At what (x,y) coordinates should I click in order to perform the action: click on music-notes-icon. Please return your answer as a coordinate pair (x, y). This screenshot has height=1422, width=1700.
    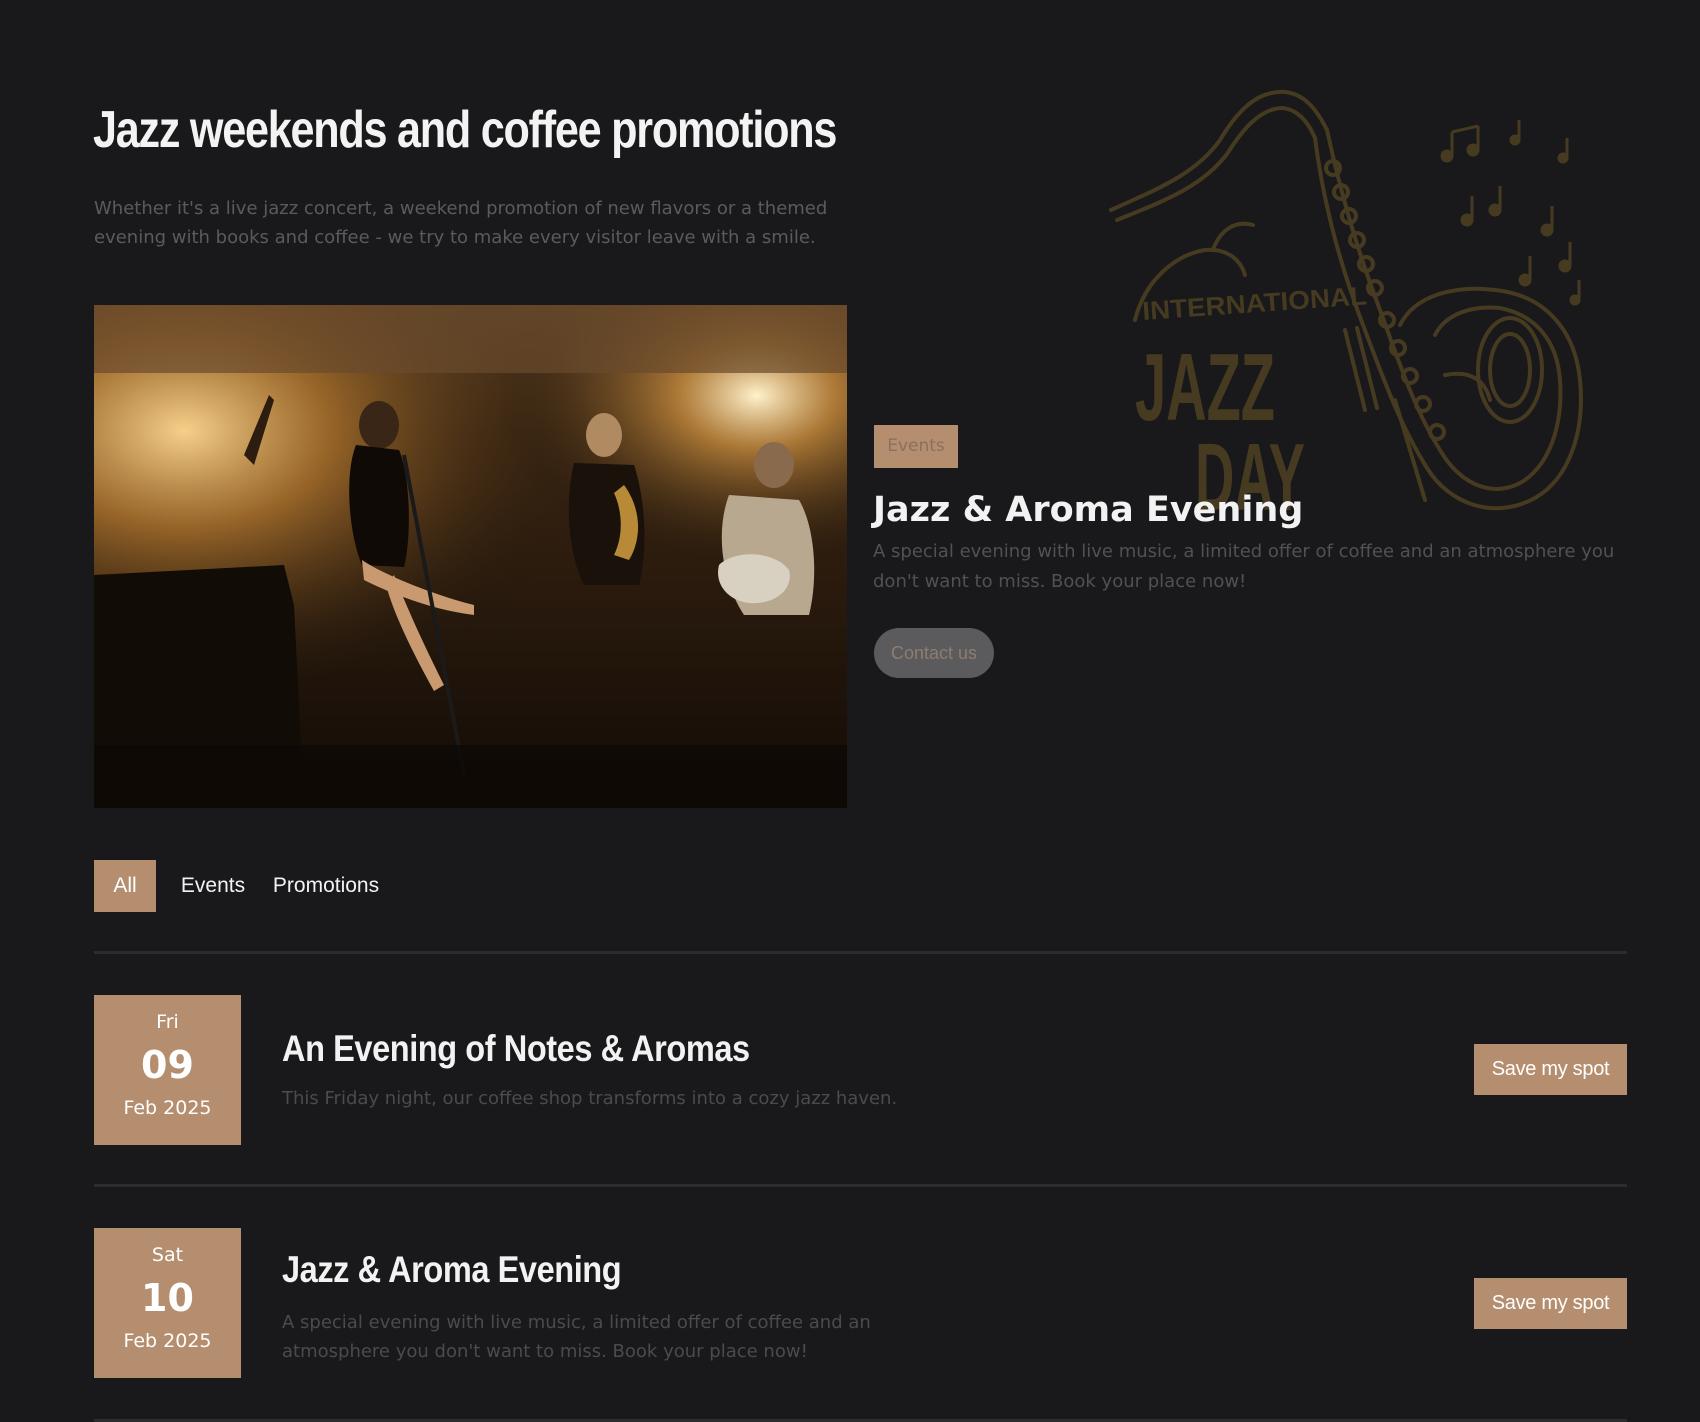
    Looking at the image, I should click on (1510, 213).